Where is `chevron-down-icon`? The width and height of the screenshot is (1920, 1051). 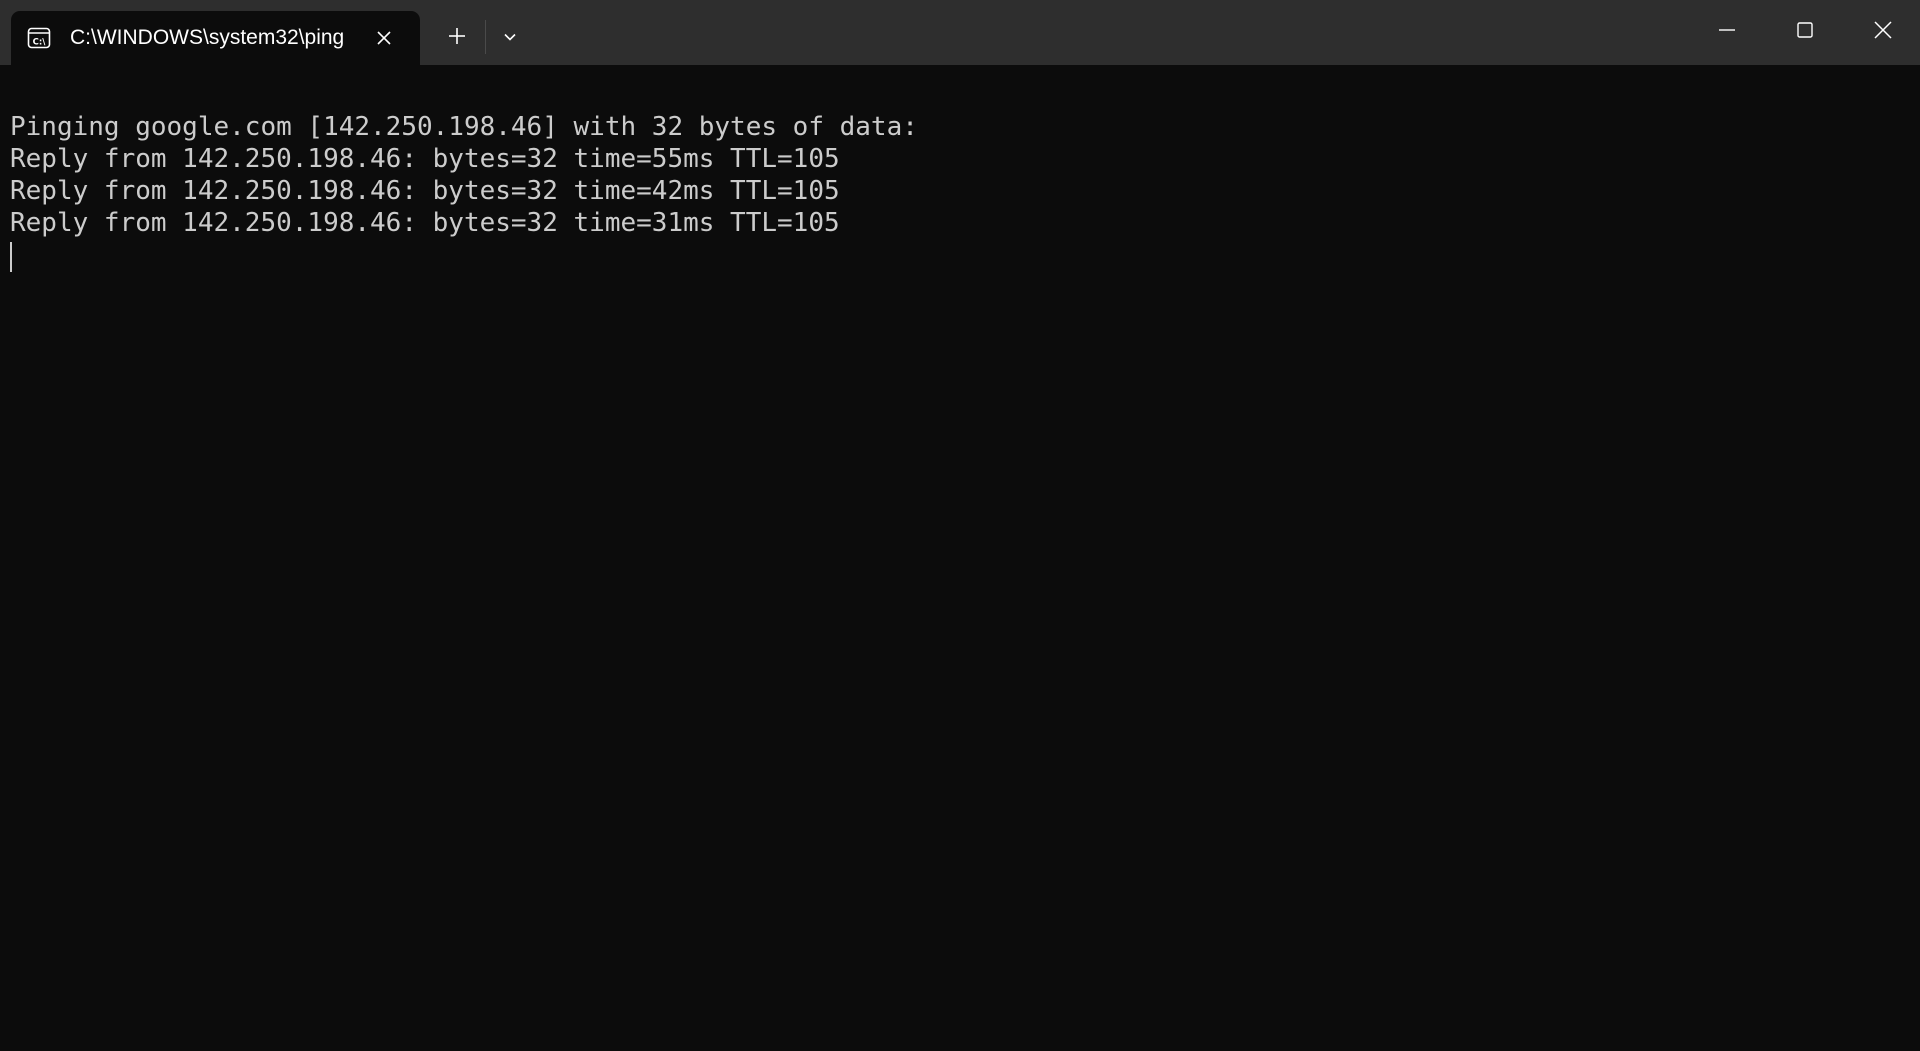 chevron-down-icon is located at coordinates (510, 37).